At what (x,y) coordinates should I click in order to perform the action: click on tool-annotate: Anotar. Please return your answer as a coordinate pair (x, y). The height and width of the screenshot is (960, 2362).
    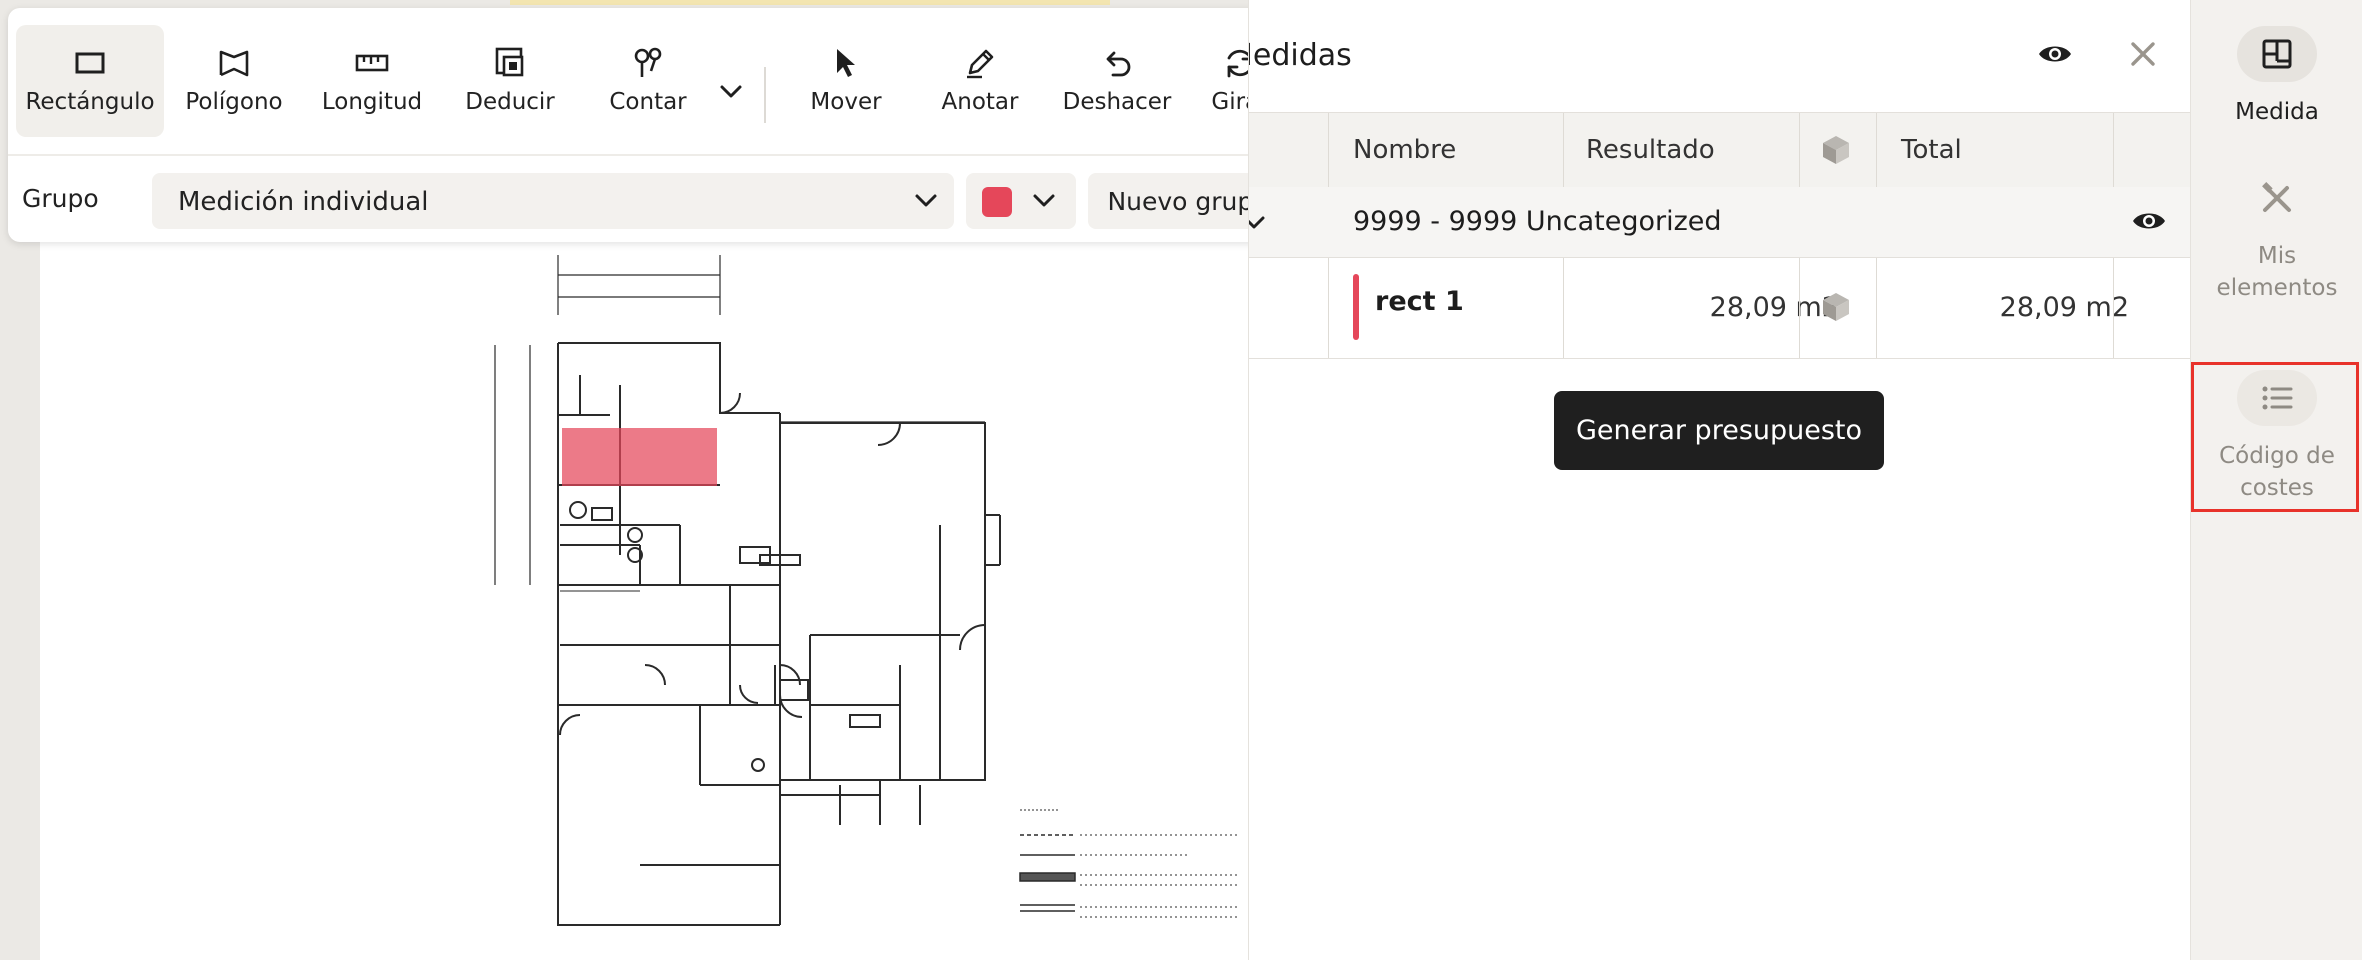
    Looking at the image, I should click on (980, 81).